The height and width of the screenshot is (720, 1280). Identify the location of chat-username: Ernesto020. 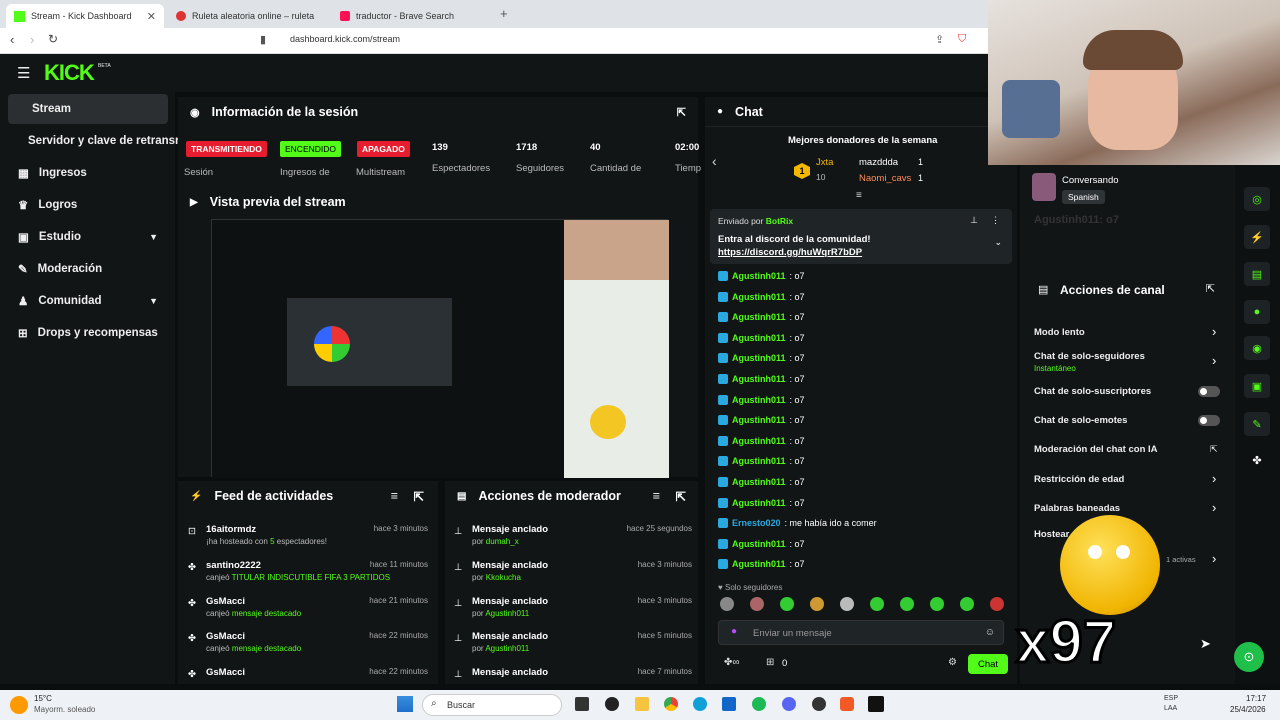
(756, 523).